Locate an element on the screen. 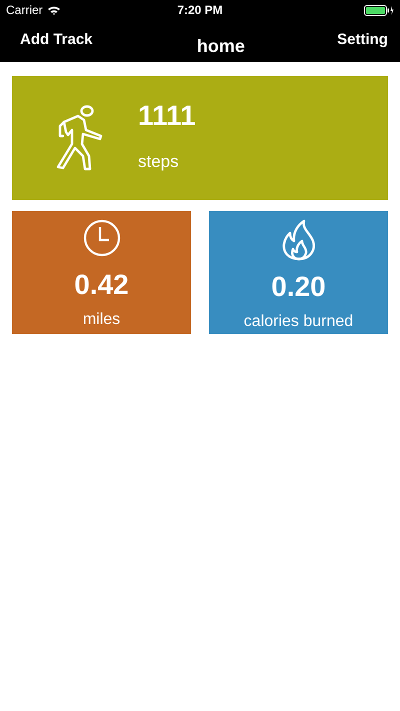 Image resolution: width=400 pixels, height=711 pixels. stat-value: 0.20 is located at coordinates (298, 287).